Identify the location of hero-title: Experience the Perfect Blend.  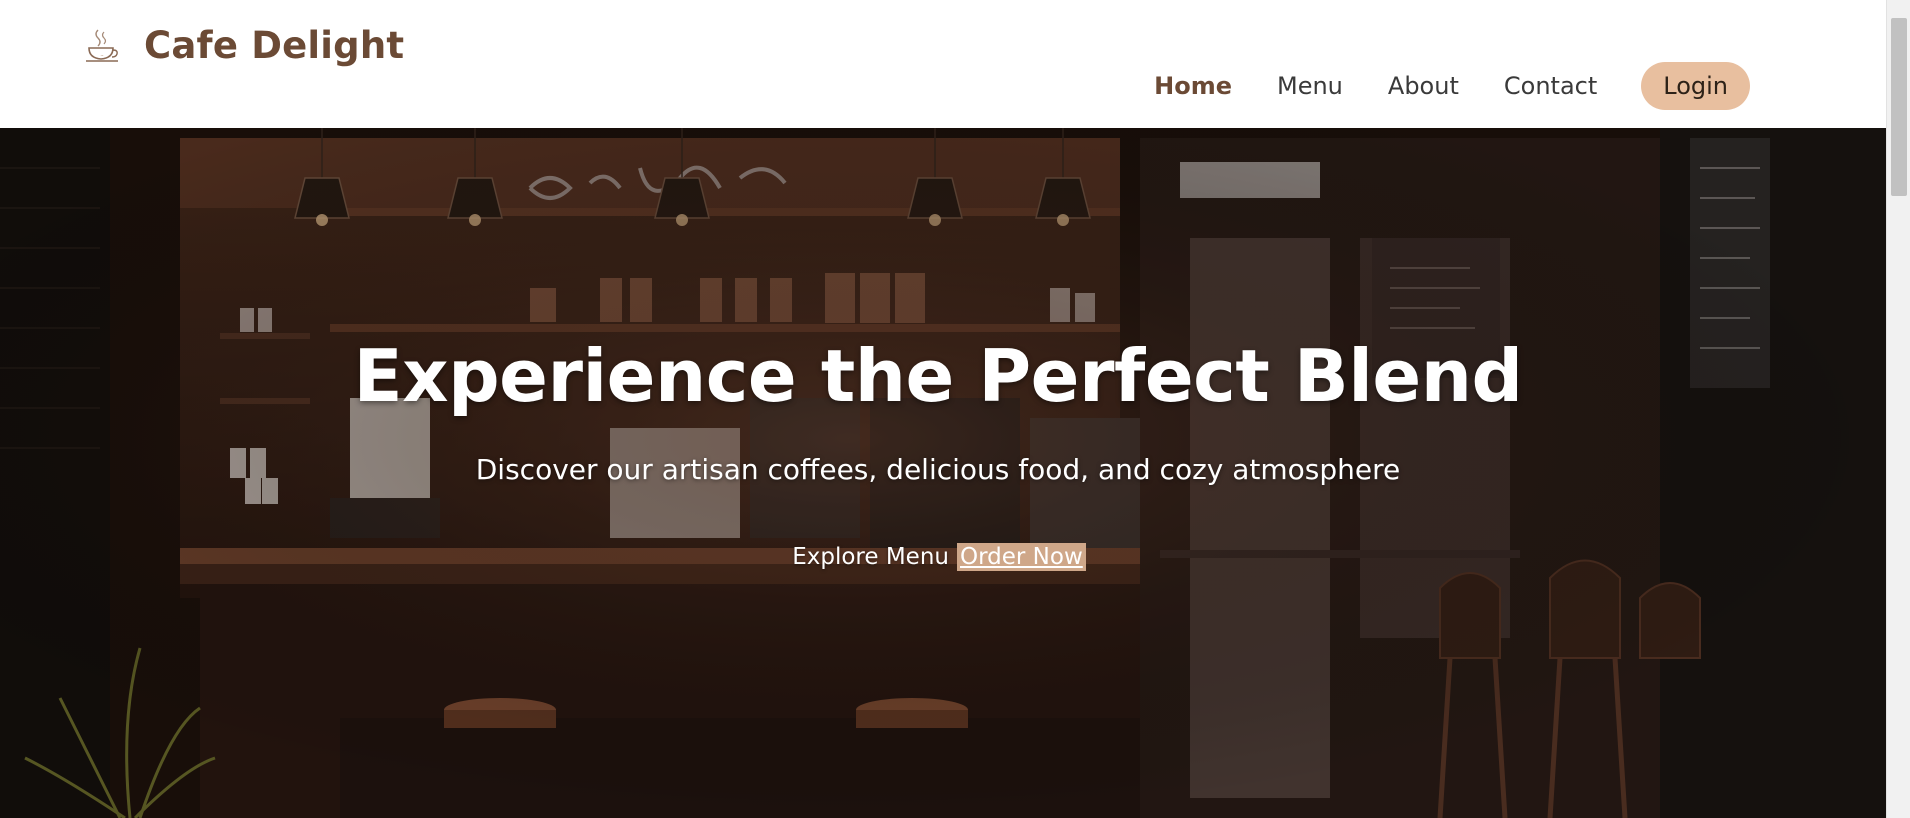
(938, 376).